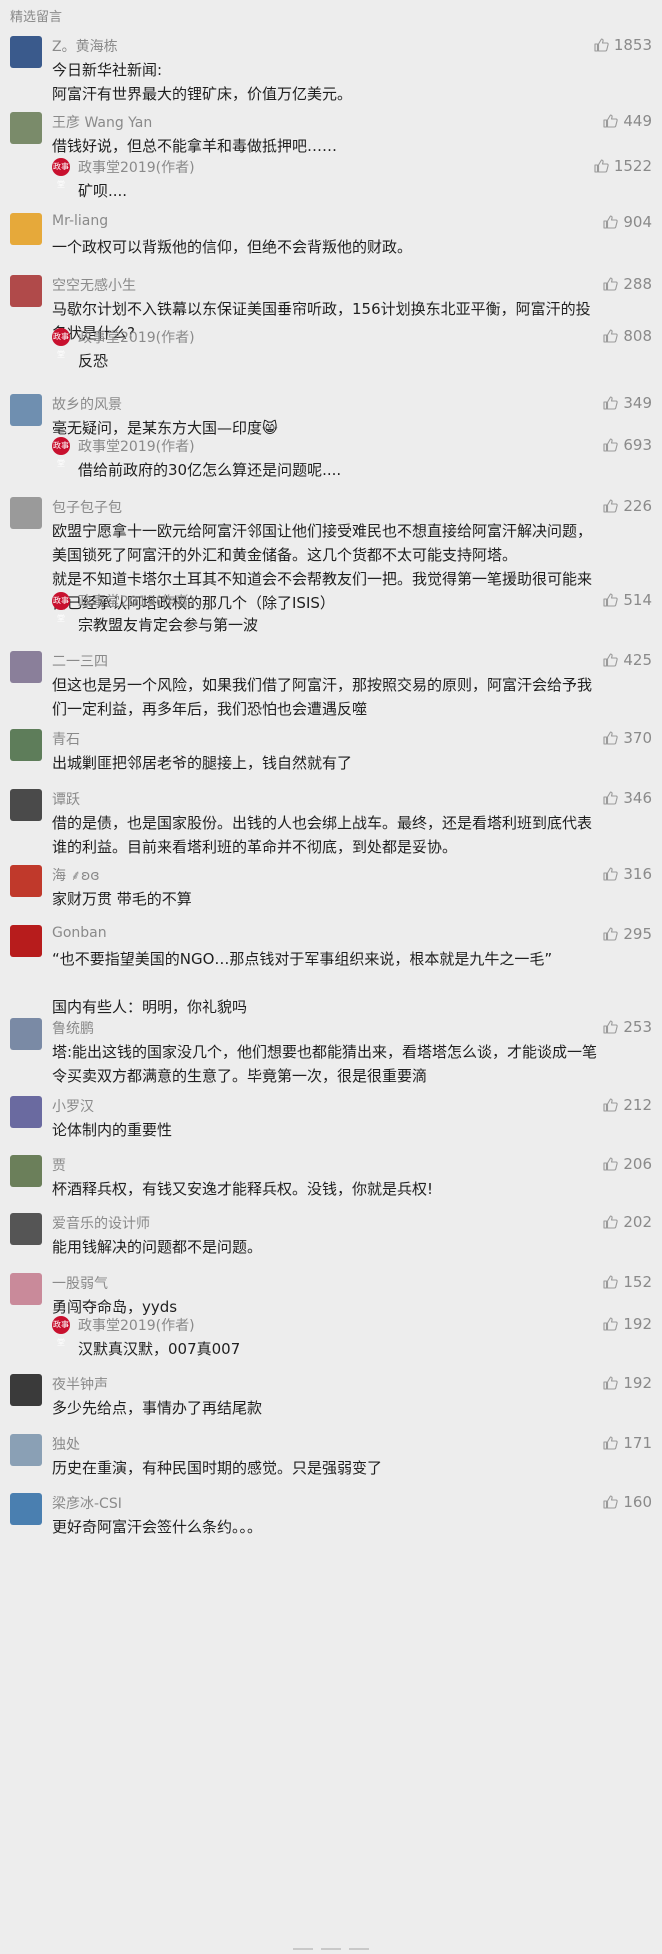  What do you see at coordinates (627, 934) in the screenshot?
I see `like-button: 295` at bounding box center [627, 934].